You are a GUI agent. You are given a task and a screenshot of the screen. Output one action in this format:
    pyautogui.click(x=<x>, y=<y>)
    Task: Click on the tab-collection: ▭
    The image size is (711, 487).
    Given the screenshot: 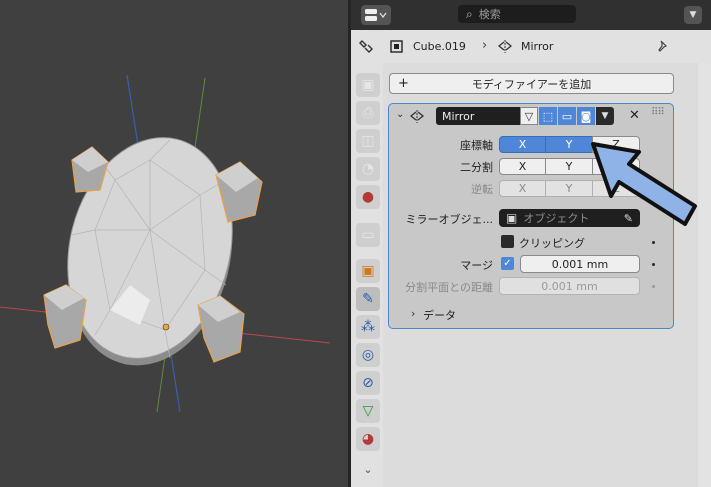 What is the action you would take?
    pyautogui.click(x=368, y=235)
    